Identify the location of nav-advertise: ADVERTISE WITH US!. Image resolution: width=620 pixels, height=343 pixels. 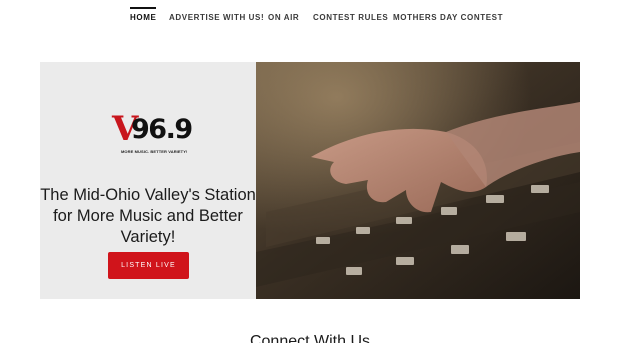
(216, 17).